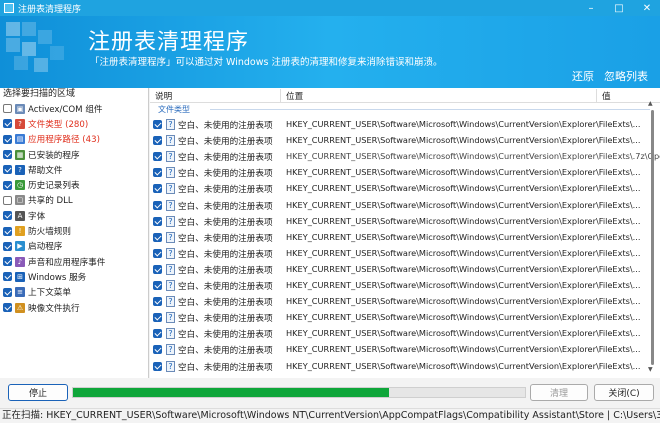 This screenshot has width=660, height=423. Describe the element at coordinates (163, 96) in the screenshot. I see `column-description: 说明` at that location.